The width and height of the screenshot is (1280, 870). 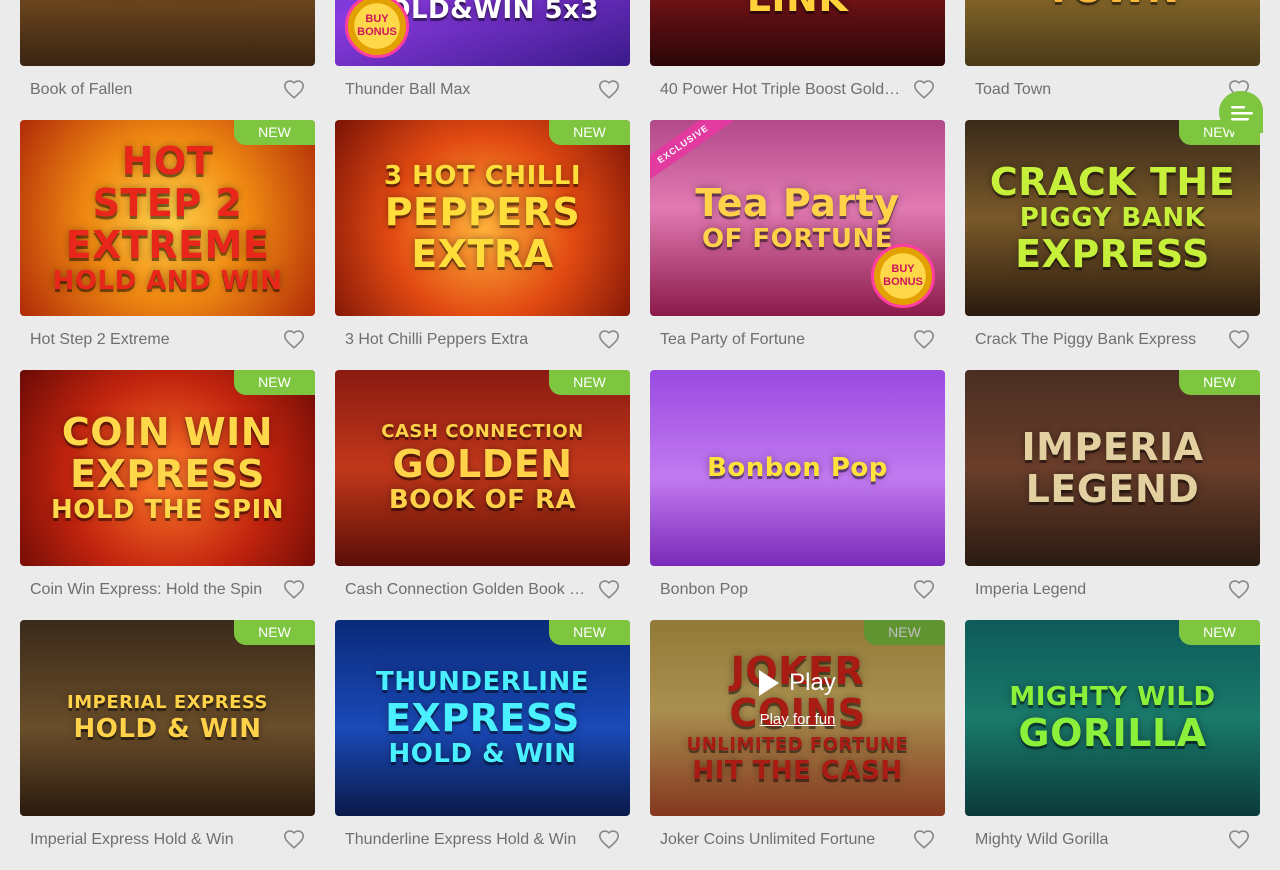 What do you see at coordinates (167, 432) in the screenshot?
I see `game-art-text: COIN WIN` at bounding box center [167, 432].